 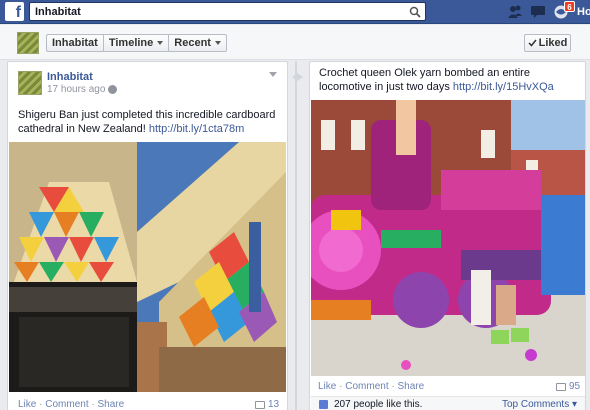 I want to click on friends-icon, so click(x=515, y=11).